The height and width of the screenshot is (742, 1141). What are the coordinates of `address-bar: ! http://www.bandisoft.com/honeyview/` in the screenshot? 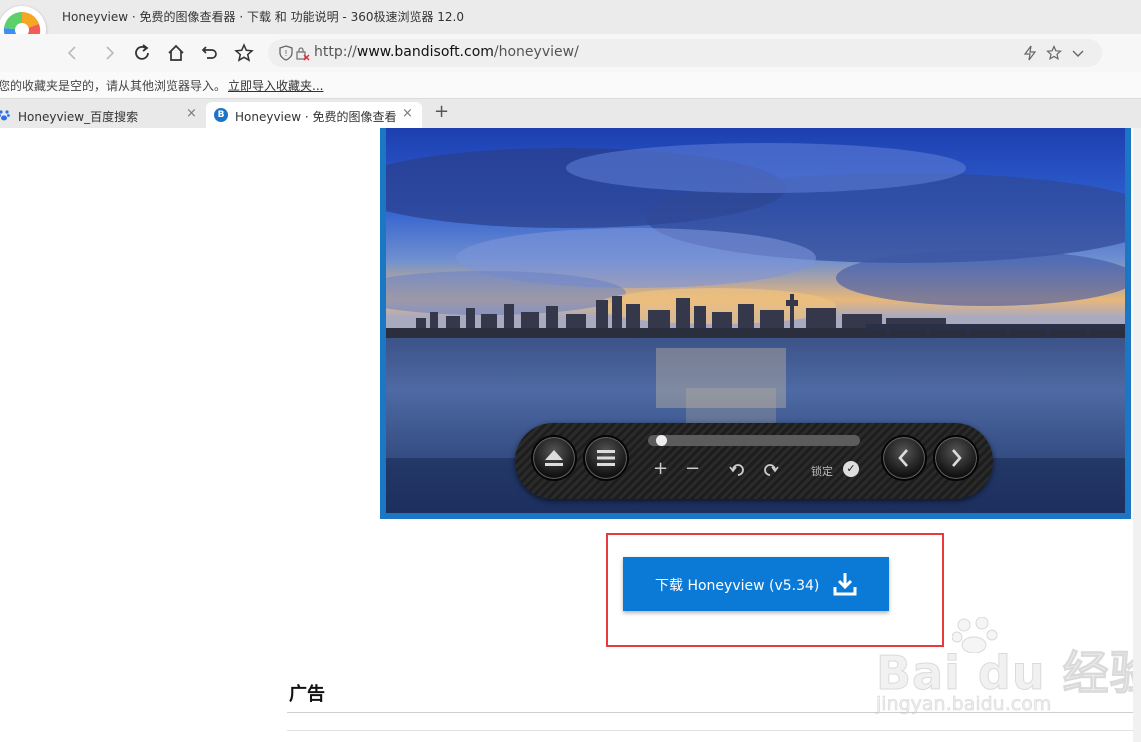 It's located at (685, 53).